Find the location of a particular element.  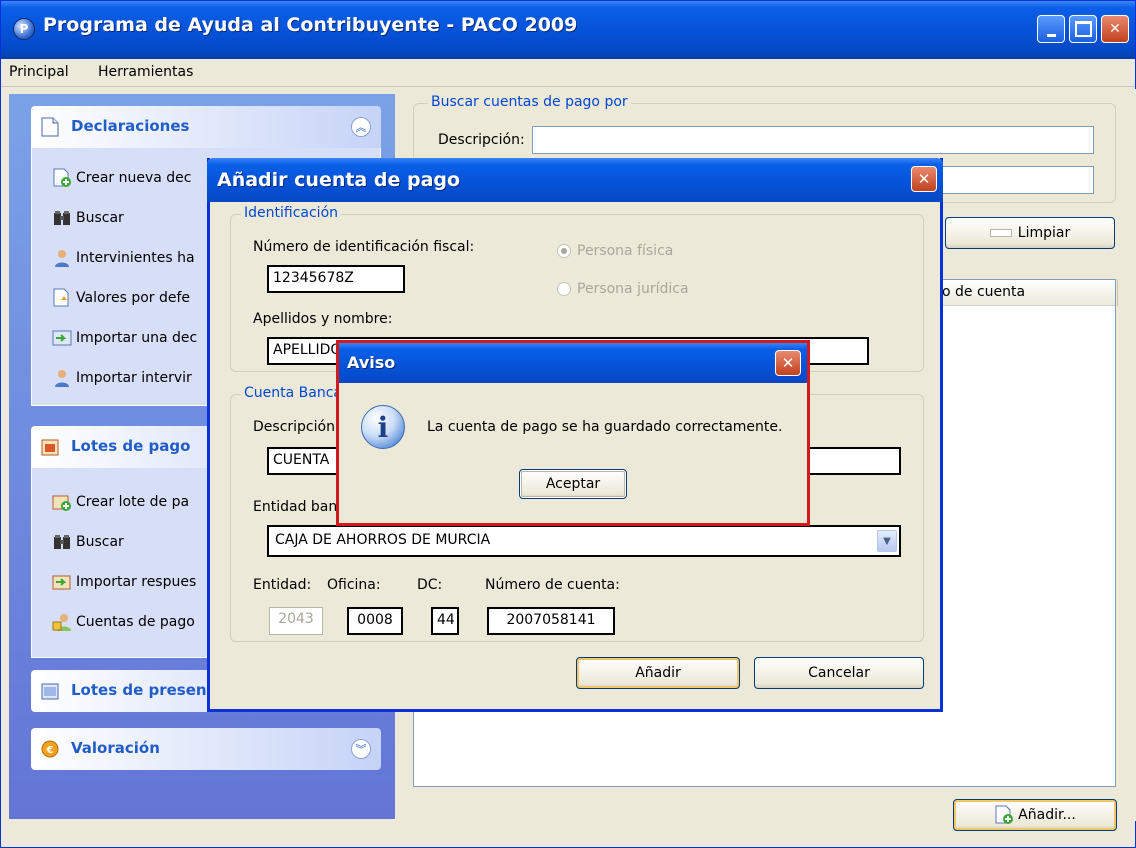

sidebar-item-crear-lote: Crear lote de pa is located at coordinates (120, 502).